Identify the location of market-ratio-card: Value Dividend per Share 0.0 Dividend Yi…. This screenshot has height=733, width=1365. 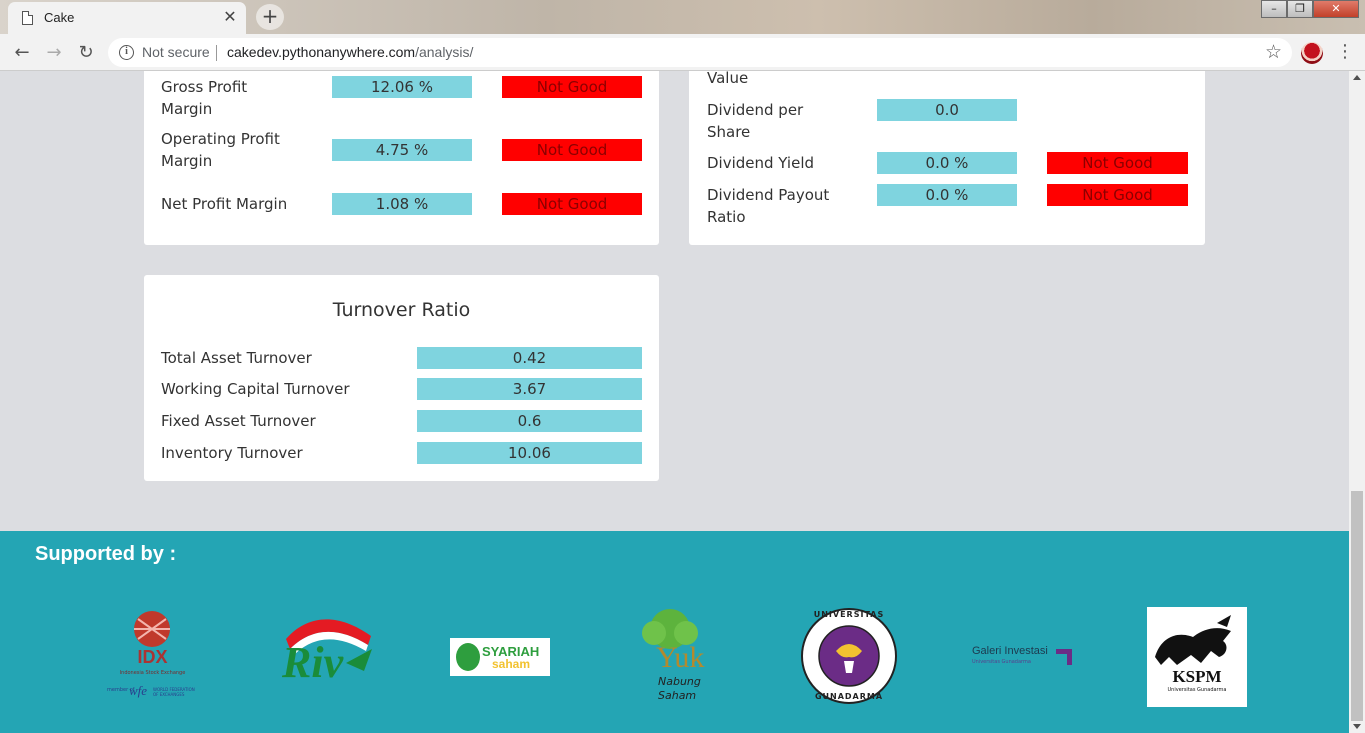
(947, 158).